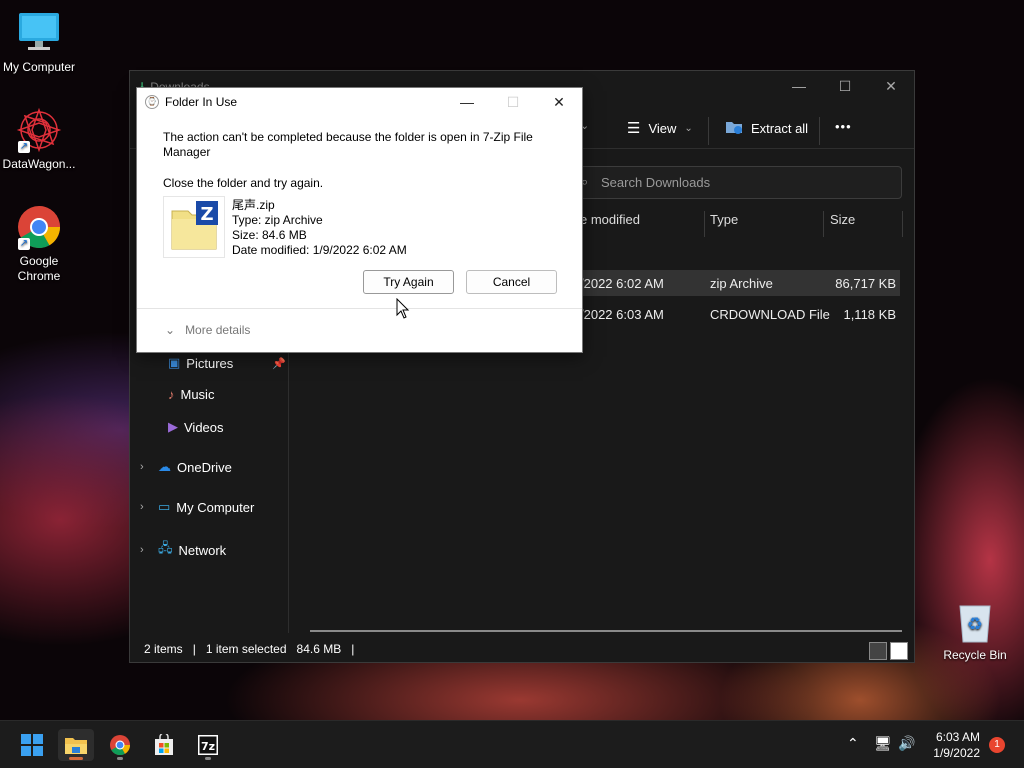  I want to click on 7zip-icon: 7z, so click(208, 745).